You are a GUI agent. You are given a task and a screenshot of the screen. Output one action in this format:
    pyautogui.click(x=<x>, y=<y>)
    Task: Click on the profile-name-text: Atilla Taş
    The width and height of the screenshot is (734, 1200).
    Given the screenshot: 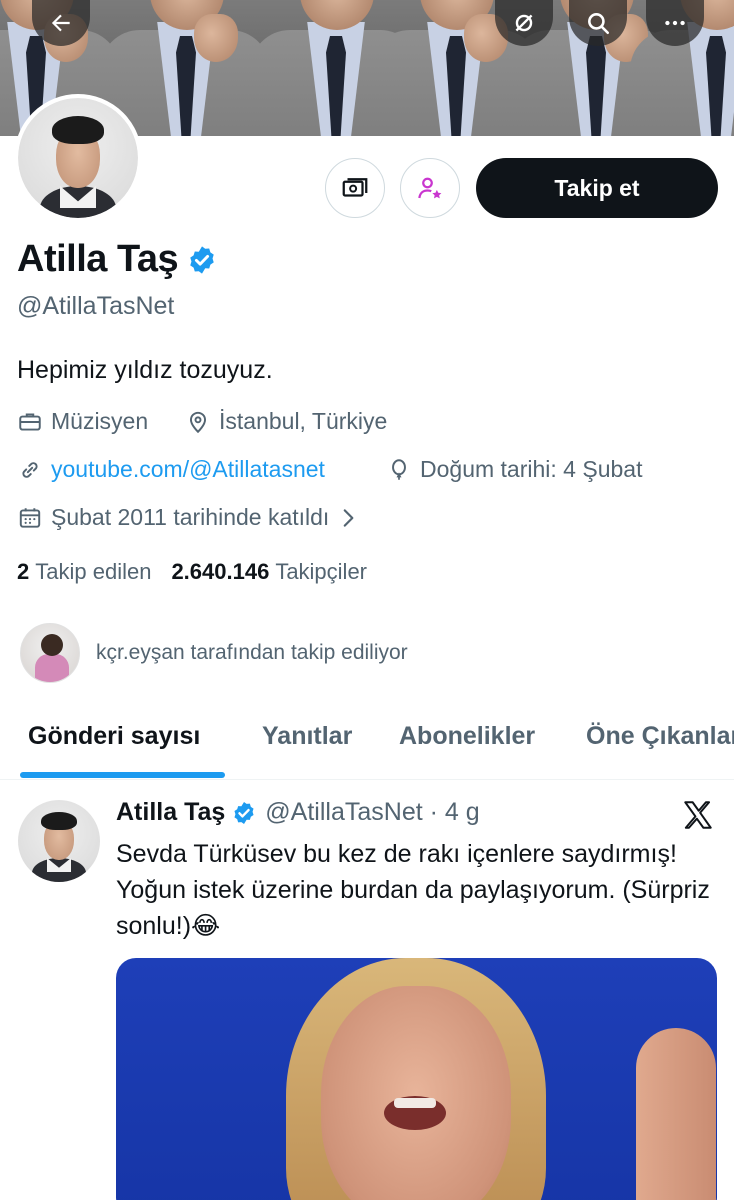 What is the action you would take?
    pyautogui.click(x=98, y=259)
    